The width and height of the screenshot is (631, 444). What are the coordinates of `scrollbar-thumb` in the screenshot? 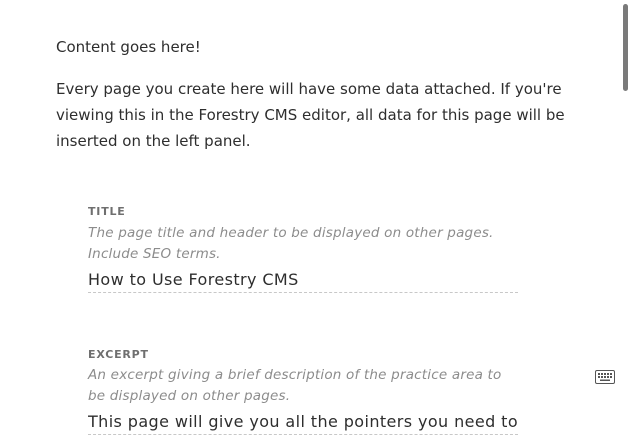 It's located at (625, 47).